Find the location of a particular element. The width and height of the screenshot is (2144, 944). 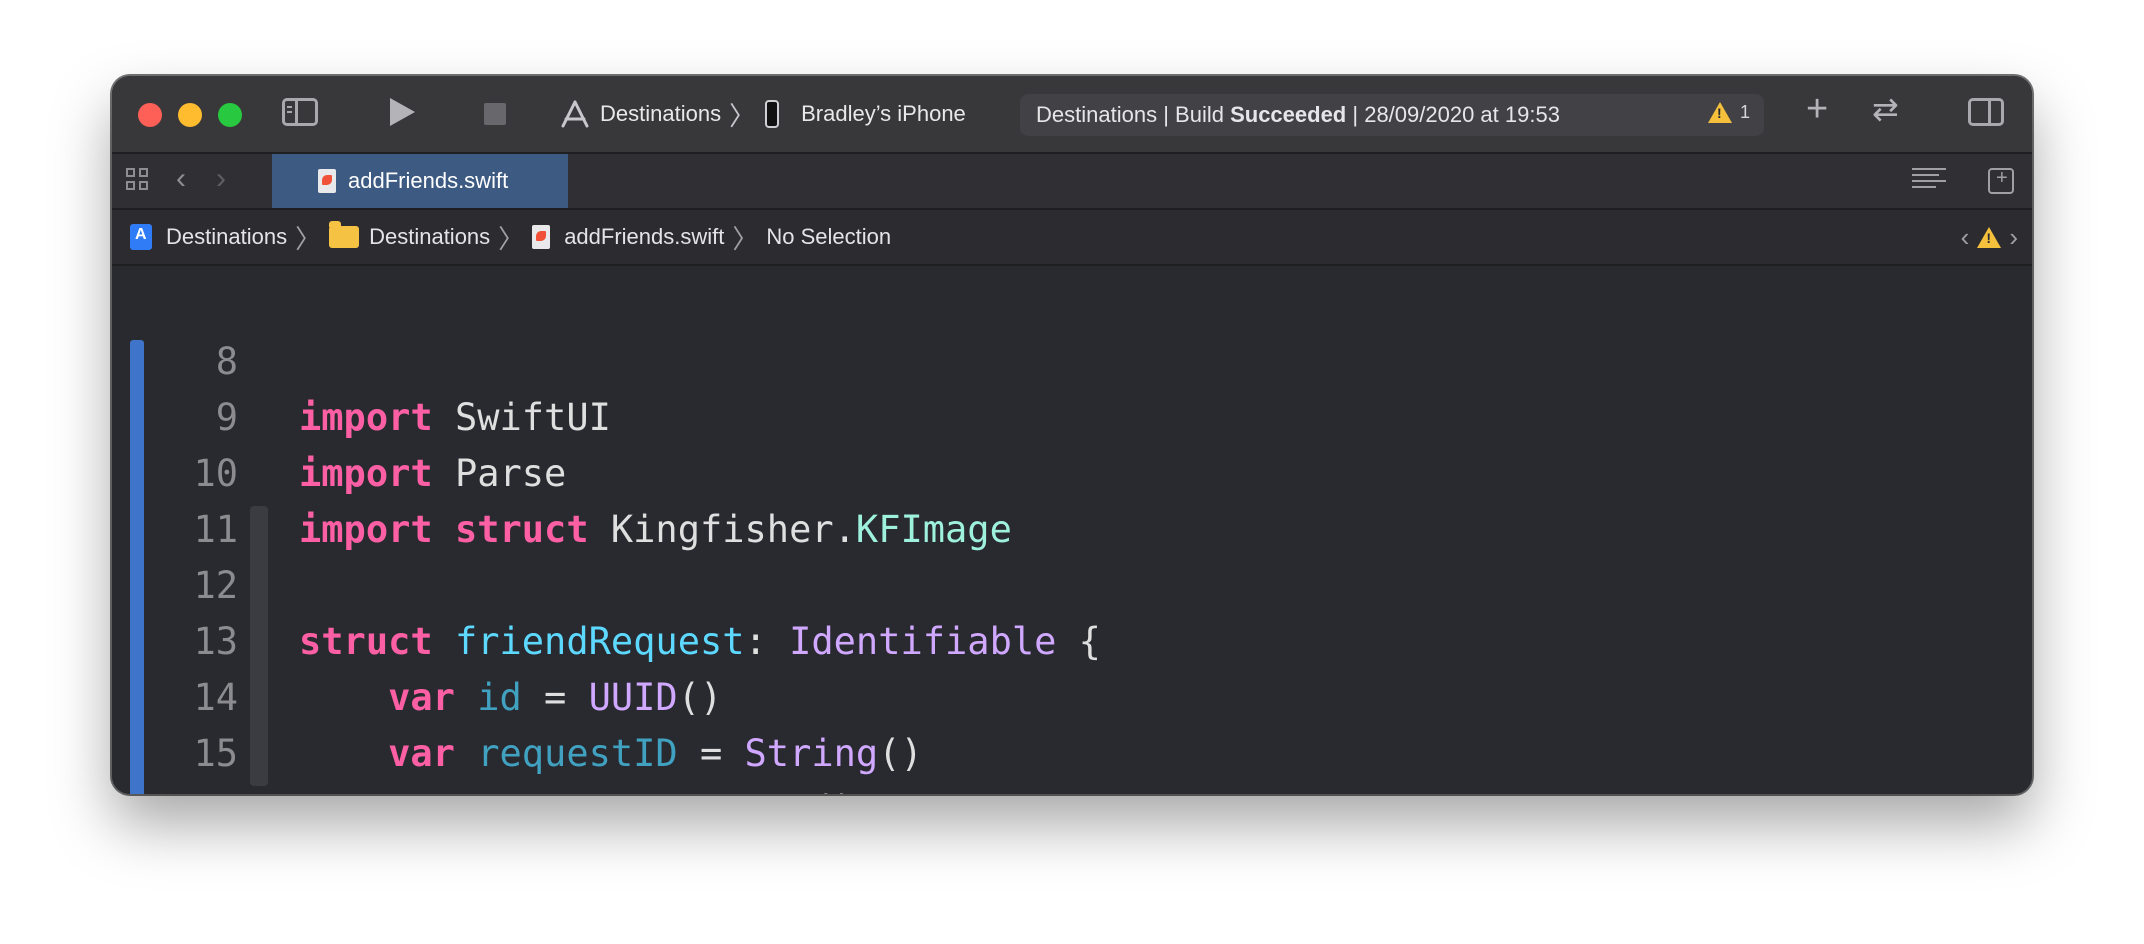

xcode-project-icon is located at coordinates (141, 237).